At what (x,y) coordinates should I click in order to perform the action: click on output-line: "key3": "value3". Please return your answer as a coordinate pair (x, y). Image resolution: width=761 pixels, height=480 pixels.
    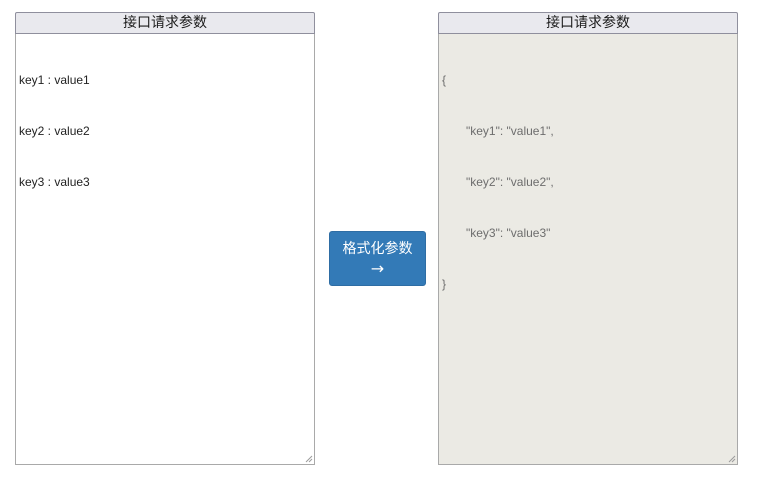
    Looking at the image, I should click on (508, 233).